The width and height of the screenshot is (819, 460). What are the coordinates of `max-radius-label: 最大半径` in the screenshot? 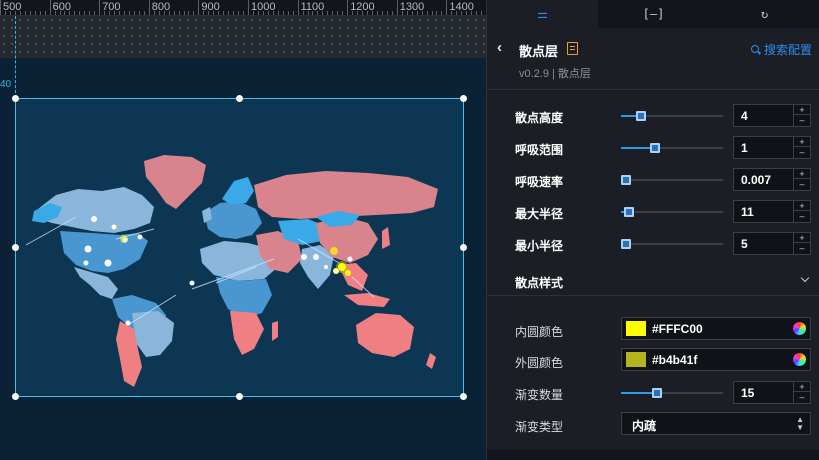 It's located at (539, 214).